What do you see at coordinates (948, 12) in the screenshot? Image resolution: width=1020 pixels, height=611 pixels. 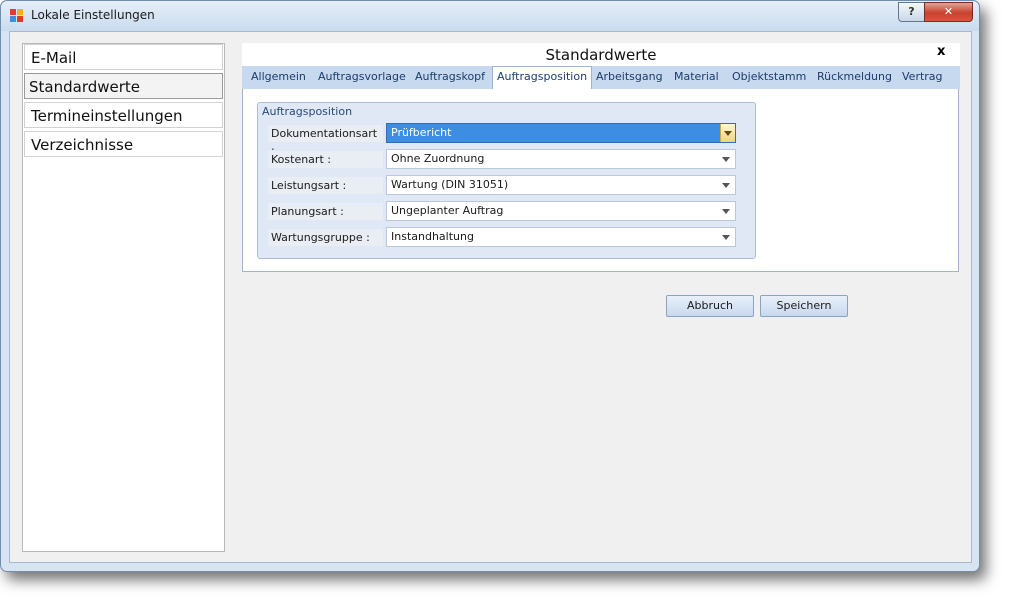 I see `close-window-button: ✕` at bounding box center [948, 12].